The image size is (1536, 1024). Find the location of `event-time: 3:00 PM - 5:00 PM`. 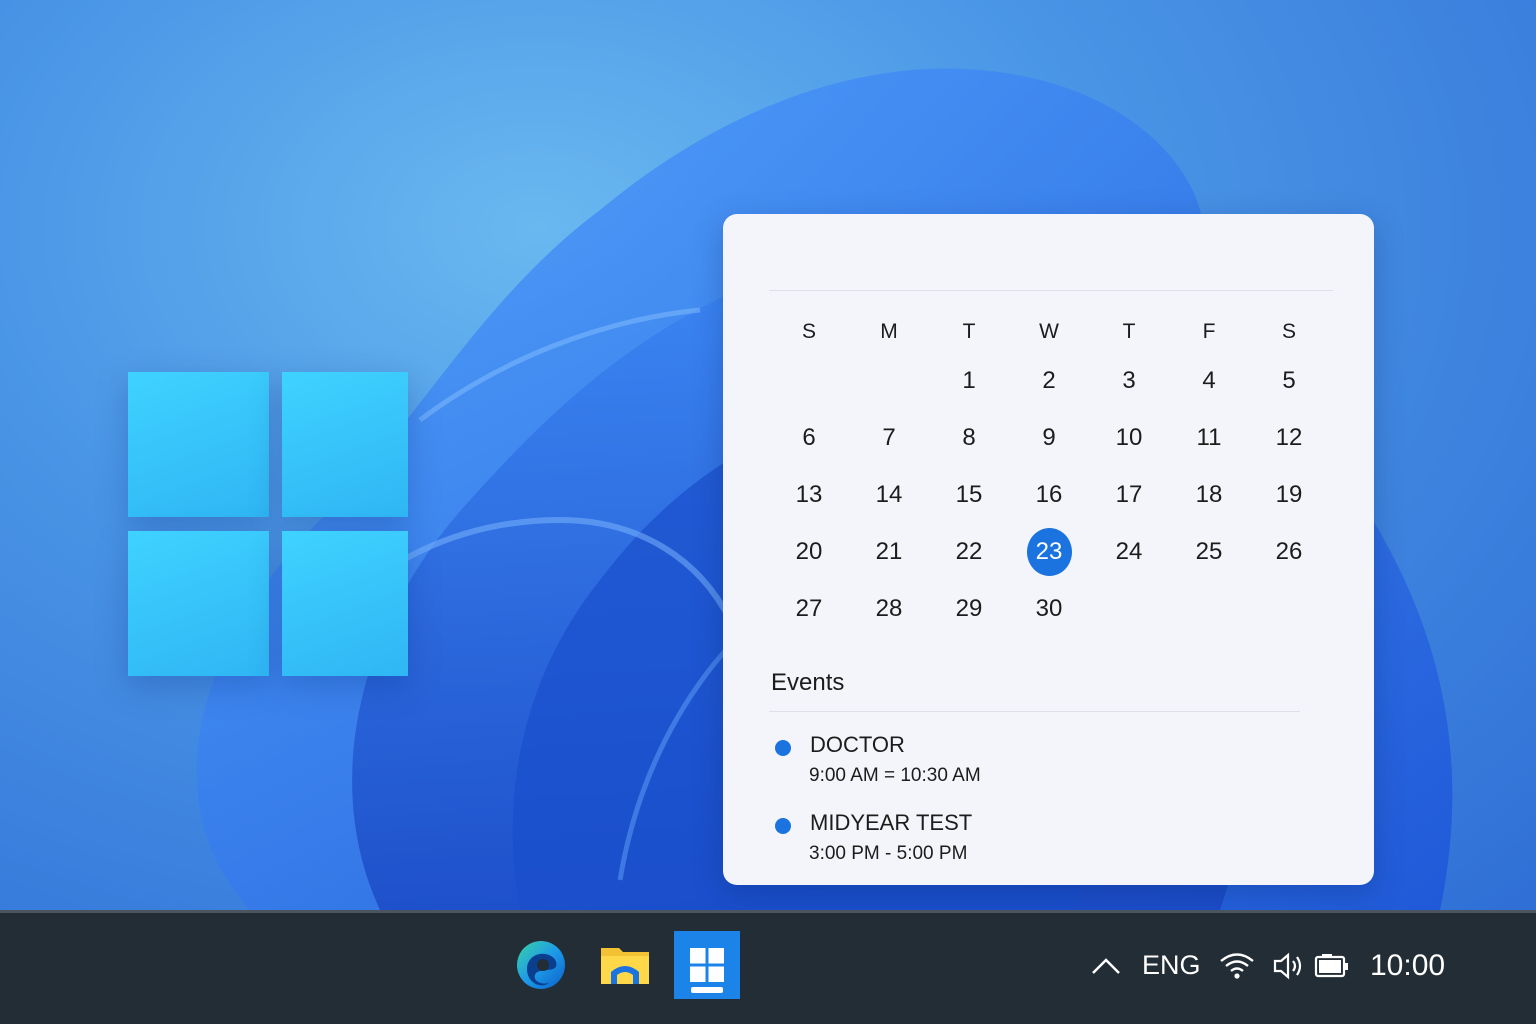

event-time: 3:00 PM - 5:00 PM is located at coordinates (888, 853).